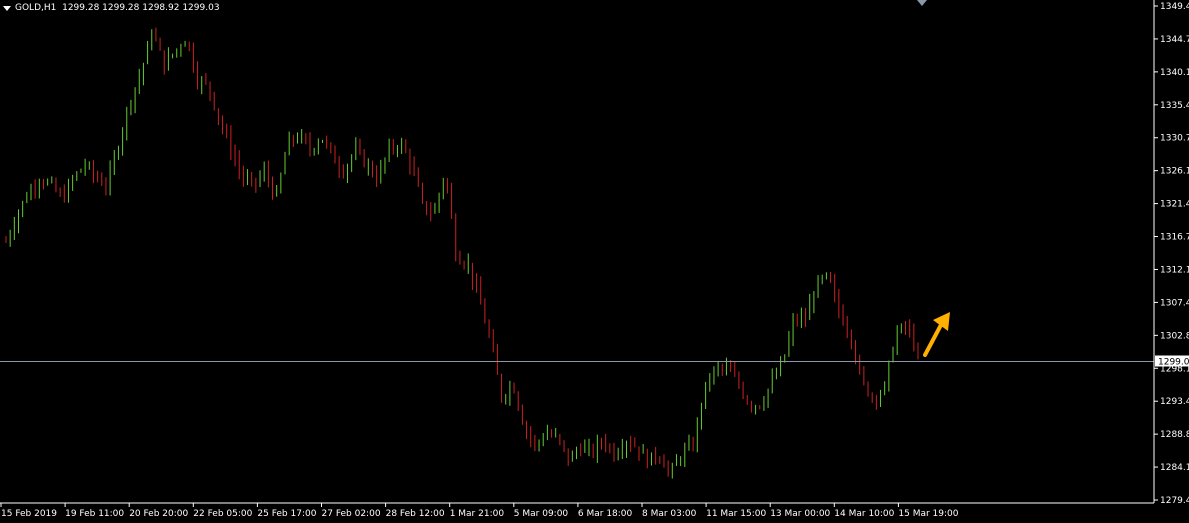 The height and width of the screenshot is (523, 1189). I want to click on y-tick-label: 1326.1, so click(1174, 172).